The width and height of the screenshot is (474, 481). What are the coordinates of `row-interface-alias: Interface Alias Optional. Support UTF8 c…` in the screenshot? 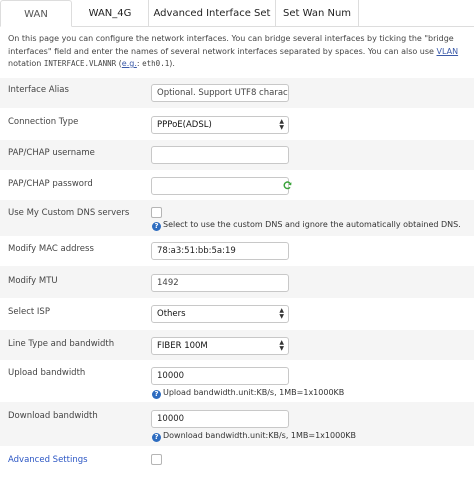 It's located at (237, 93).